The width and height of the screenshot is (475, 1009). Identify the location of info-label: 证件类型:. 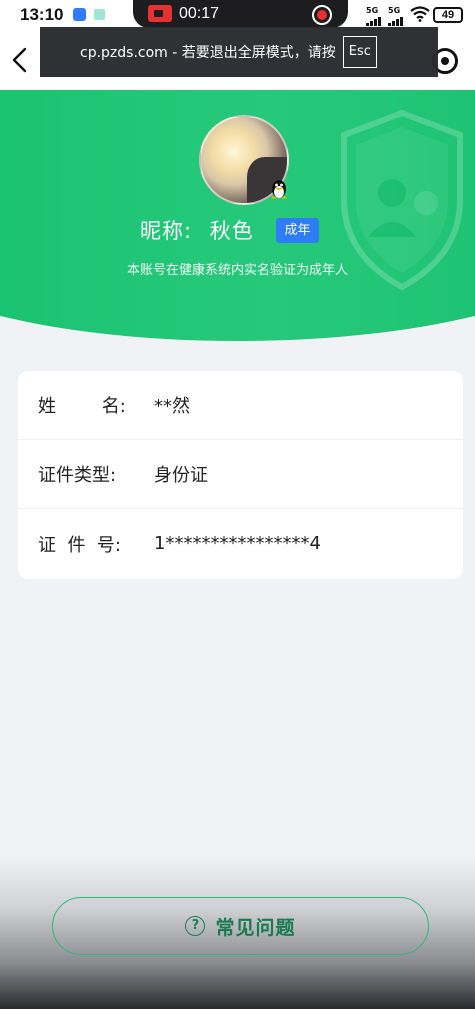
(77, 475).